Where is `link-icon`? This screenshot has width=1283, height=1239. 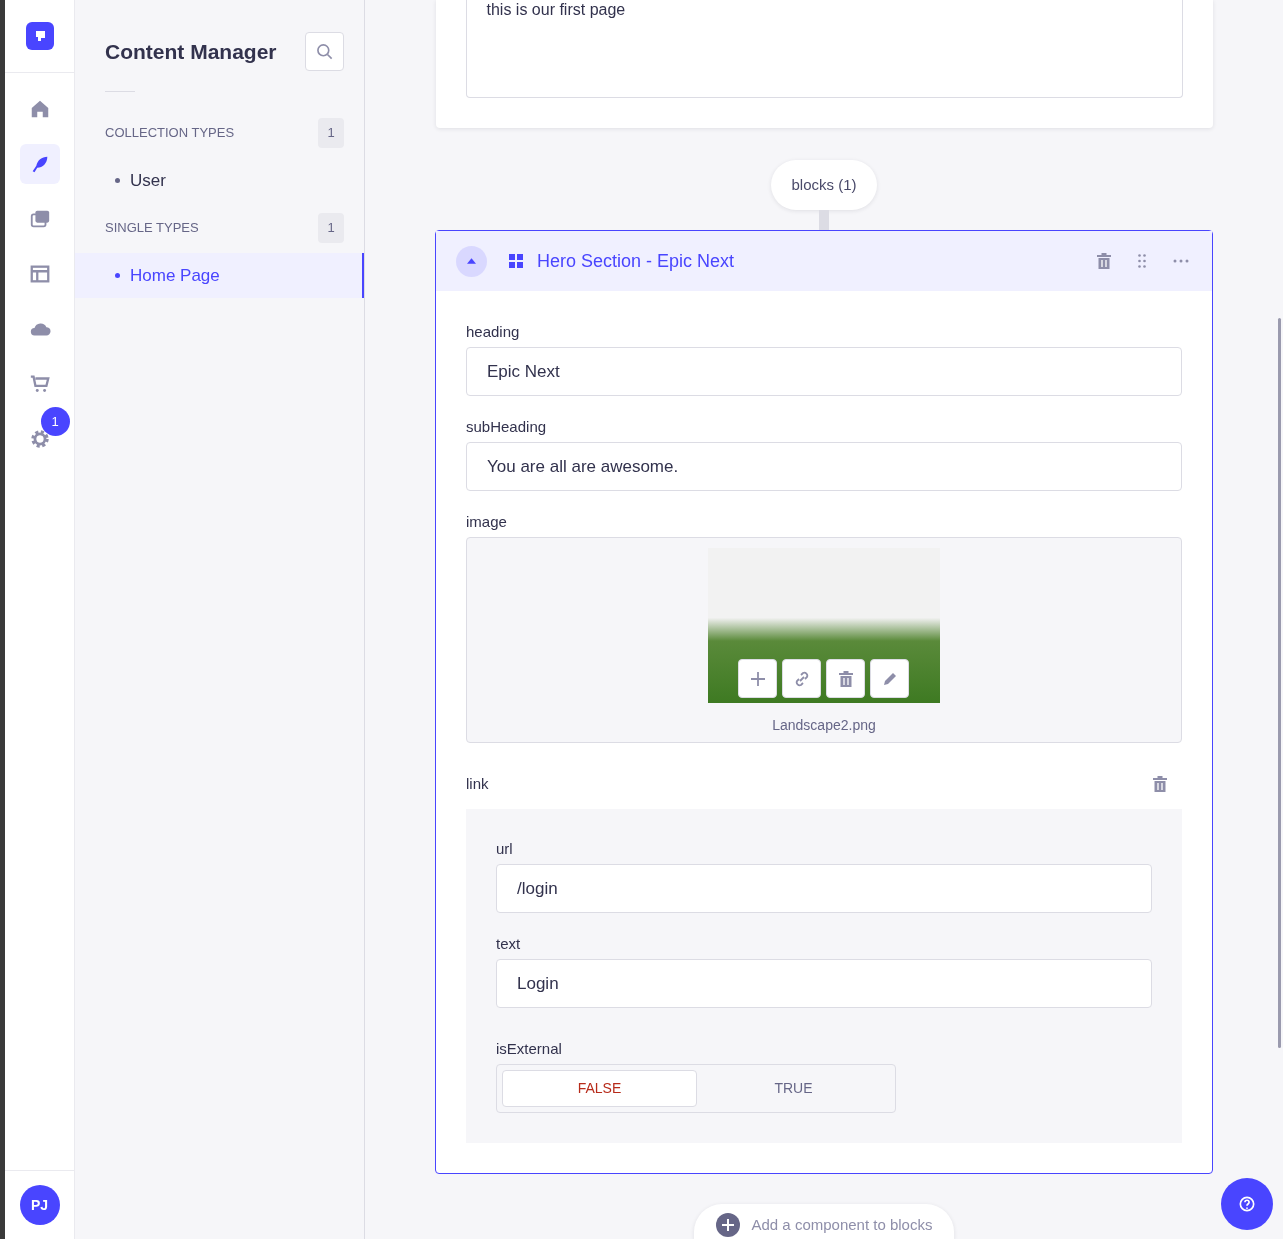 link-icon is located at coordinates (801, 678).